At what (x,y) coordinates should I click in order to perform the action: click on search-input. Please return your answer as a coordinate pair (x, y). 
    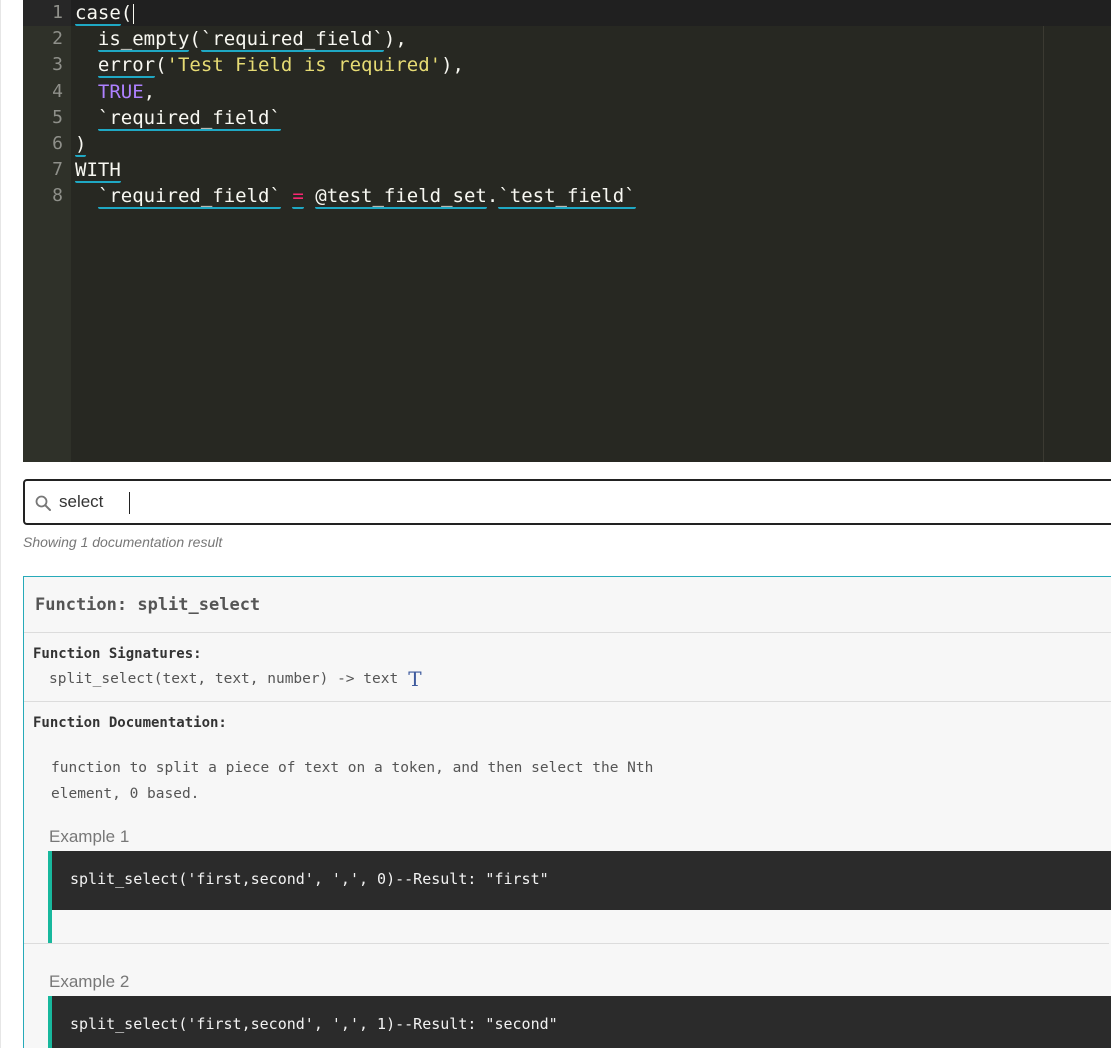
    Looking at the image, I should click on (509, 502).